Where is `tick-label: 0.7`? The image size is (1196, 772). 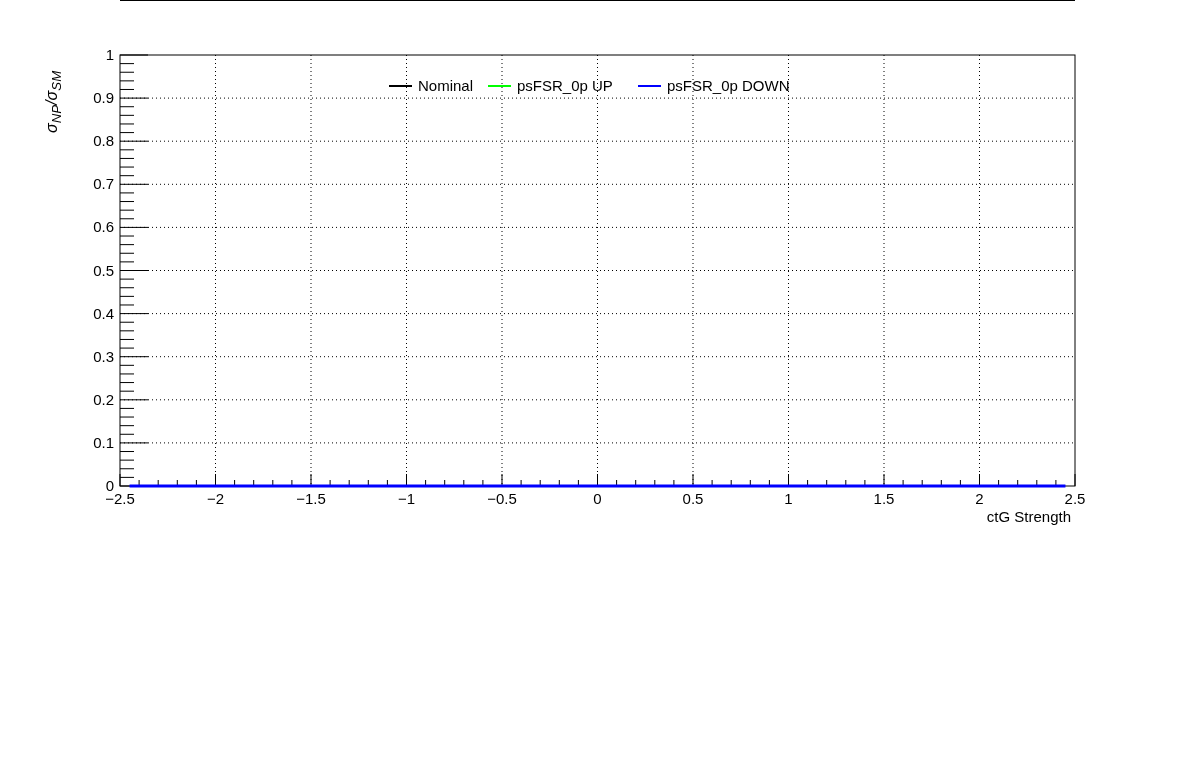 tick-label: 0.7 is located at coordinates (103, 184).